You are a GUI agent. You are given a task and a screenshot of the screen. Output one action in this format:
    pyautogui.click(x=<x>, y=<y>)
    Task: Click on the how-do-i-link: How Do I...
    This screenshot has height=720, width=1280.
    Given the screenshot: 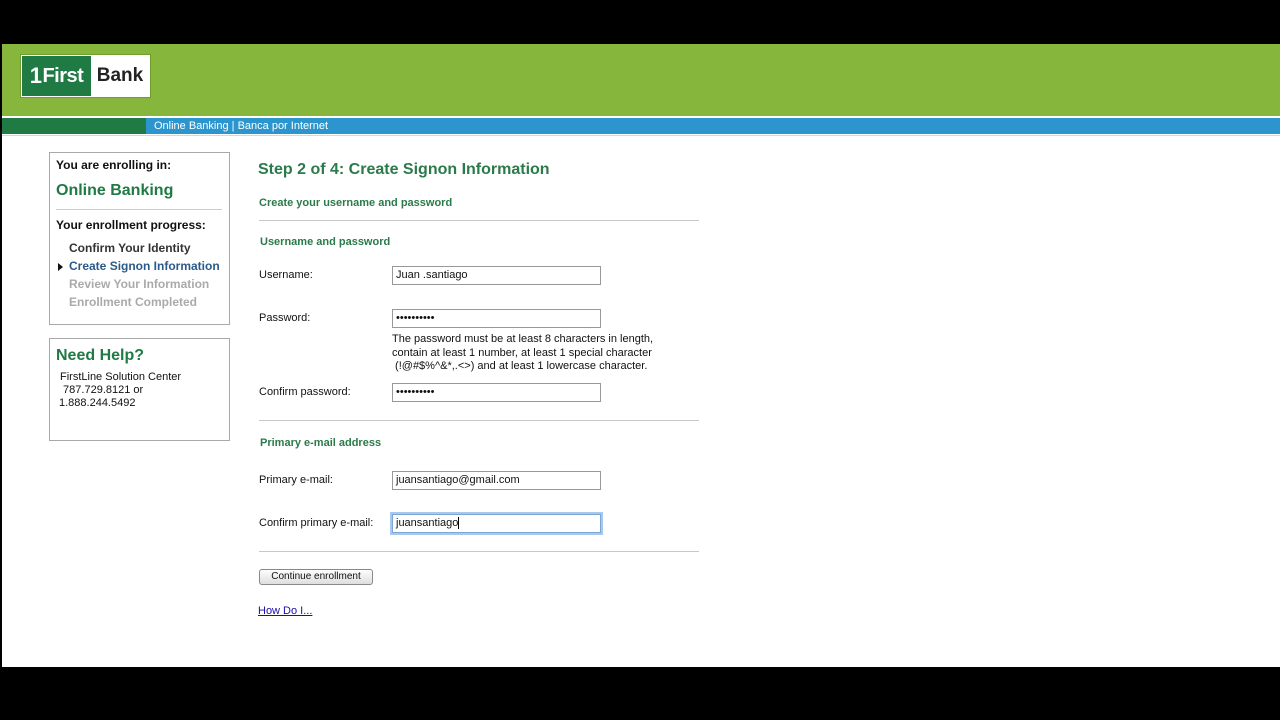 What is the action you would take?
    pyautogui.click(x=285, y=611)
    